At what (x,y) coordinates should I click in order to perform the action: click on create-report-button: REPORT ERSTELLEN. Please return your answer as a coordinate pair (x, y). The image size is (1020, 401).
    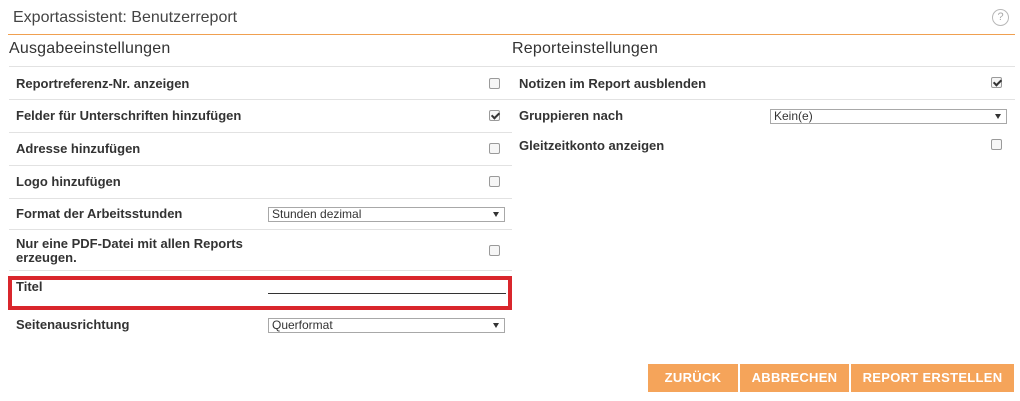
    Looking at the image, I should click on (932, 378).